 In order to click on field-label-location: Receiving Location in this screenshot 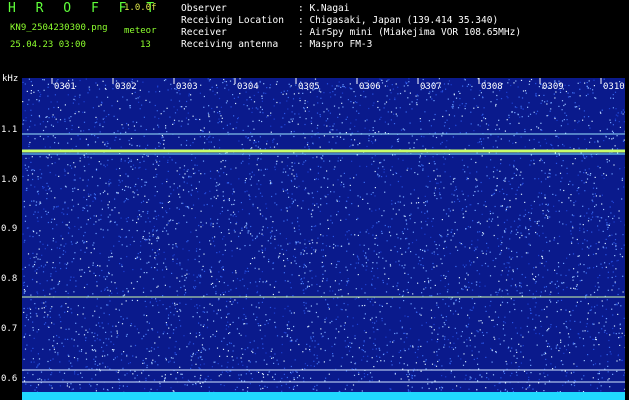, I will do `click(232, 20)`.